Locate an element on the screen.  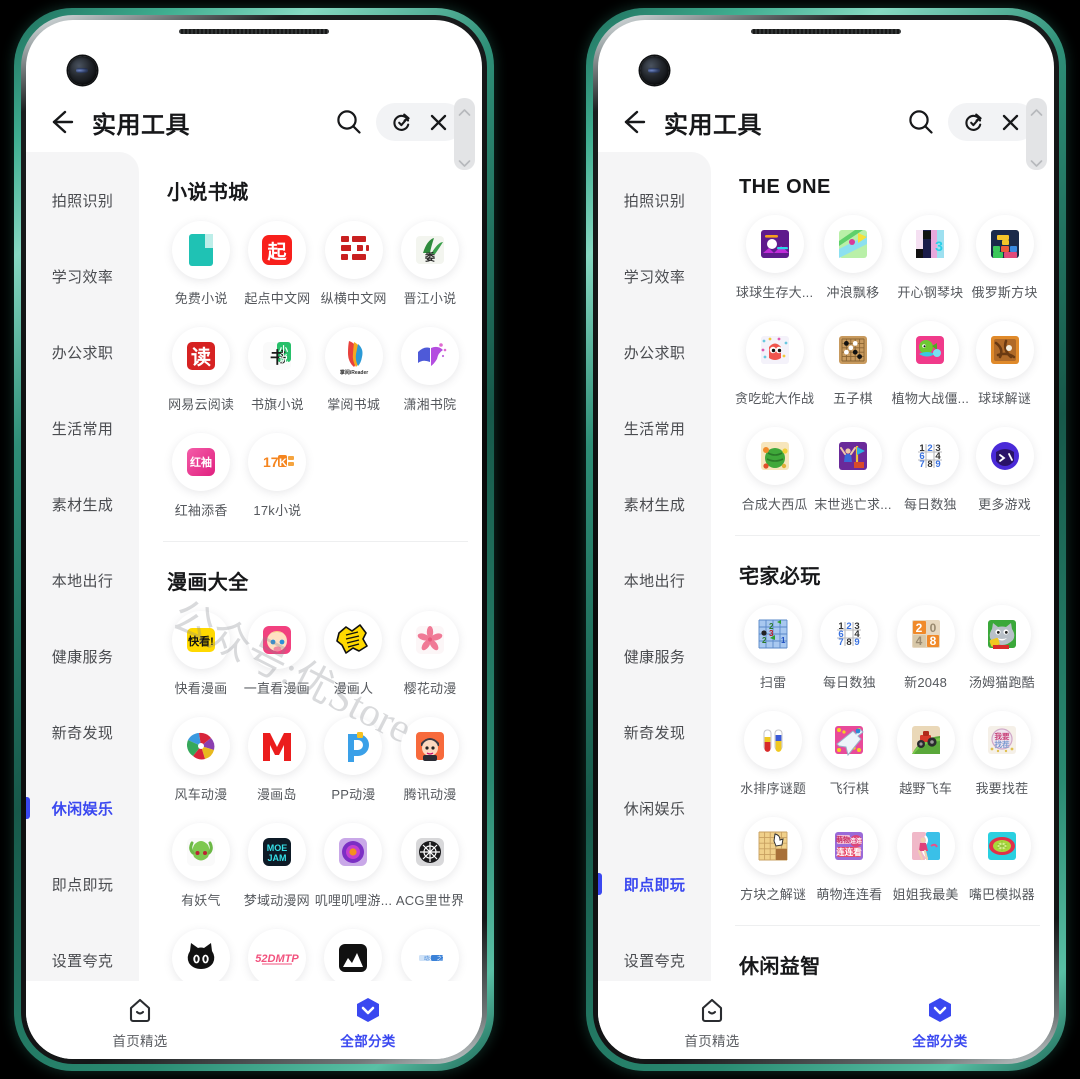
sidebar-item-3: 生活常用 is located at coordinates (82, 428).